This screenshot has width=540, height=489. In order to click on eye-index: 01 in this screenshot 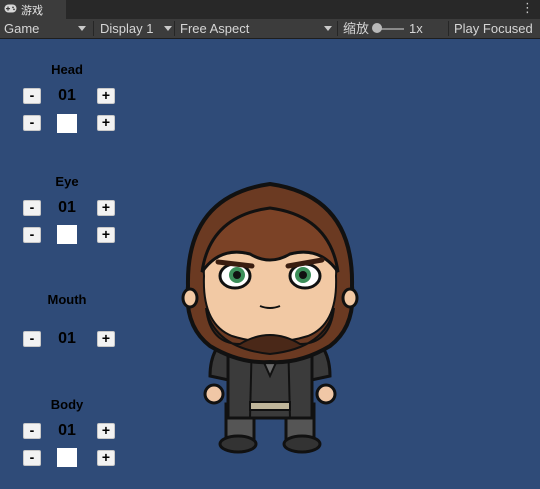, I will do `click(67, 207)`.